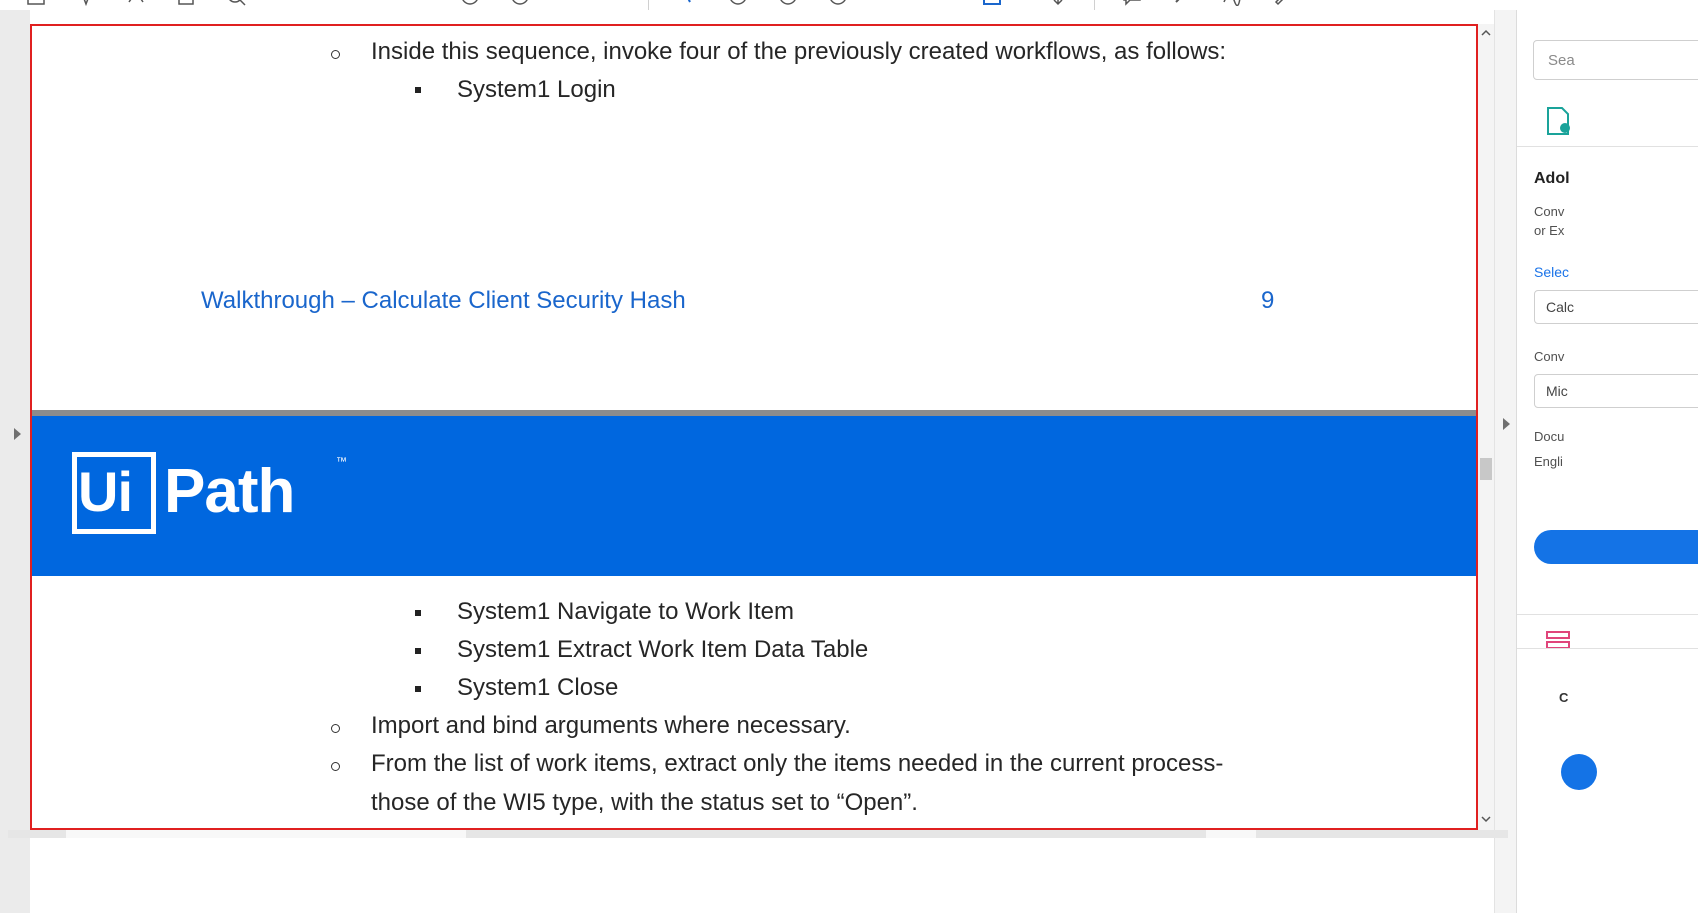 Image resolution: width=1698 pixels, height=923 pixels. I want to click on scrollbar-segment, so click(1231, 834).